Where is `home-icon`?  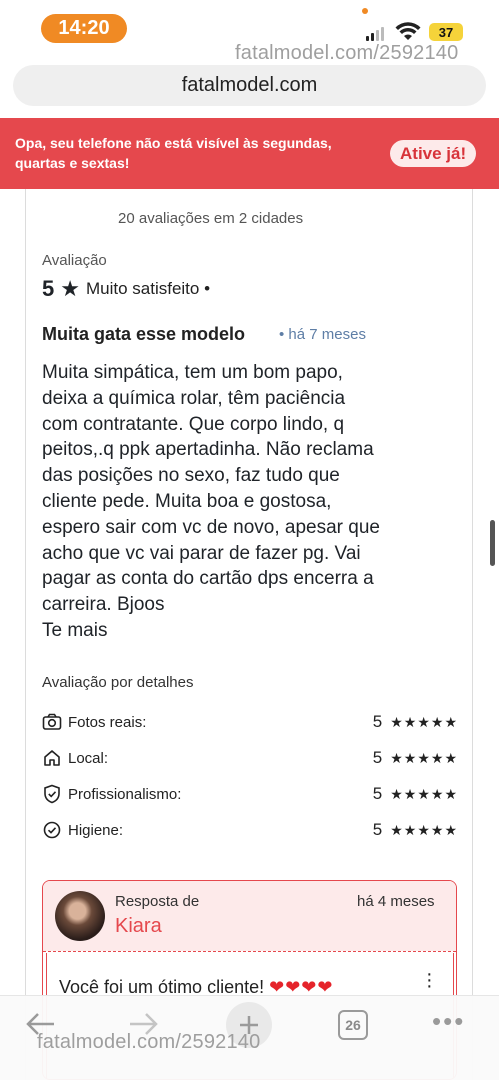
home-icon is located at coordinates (52, 758).